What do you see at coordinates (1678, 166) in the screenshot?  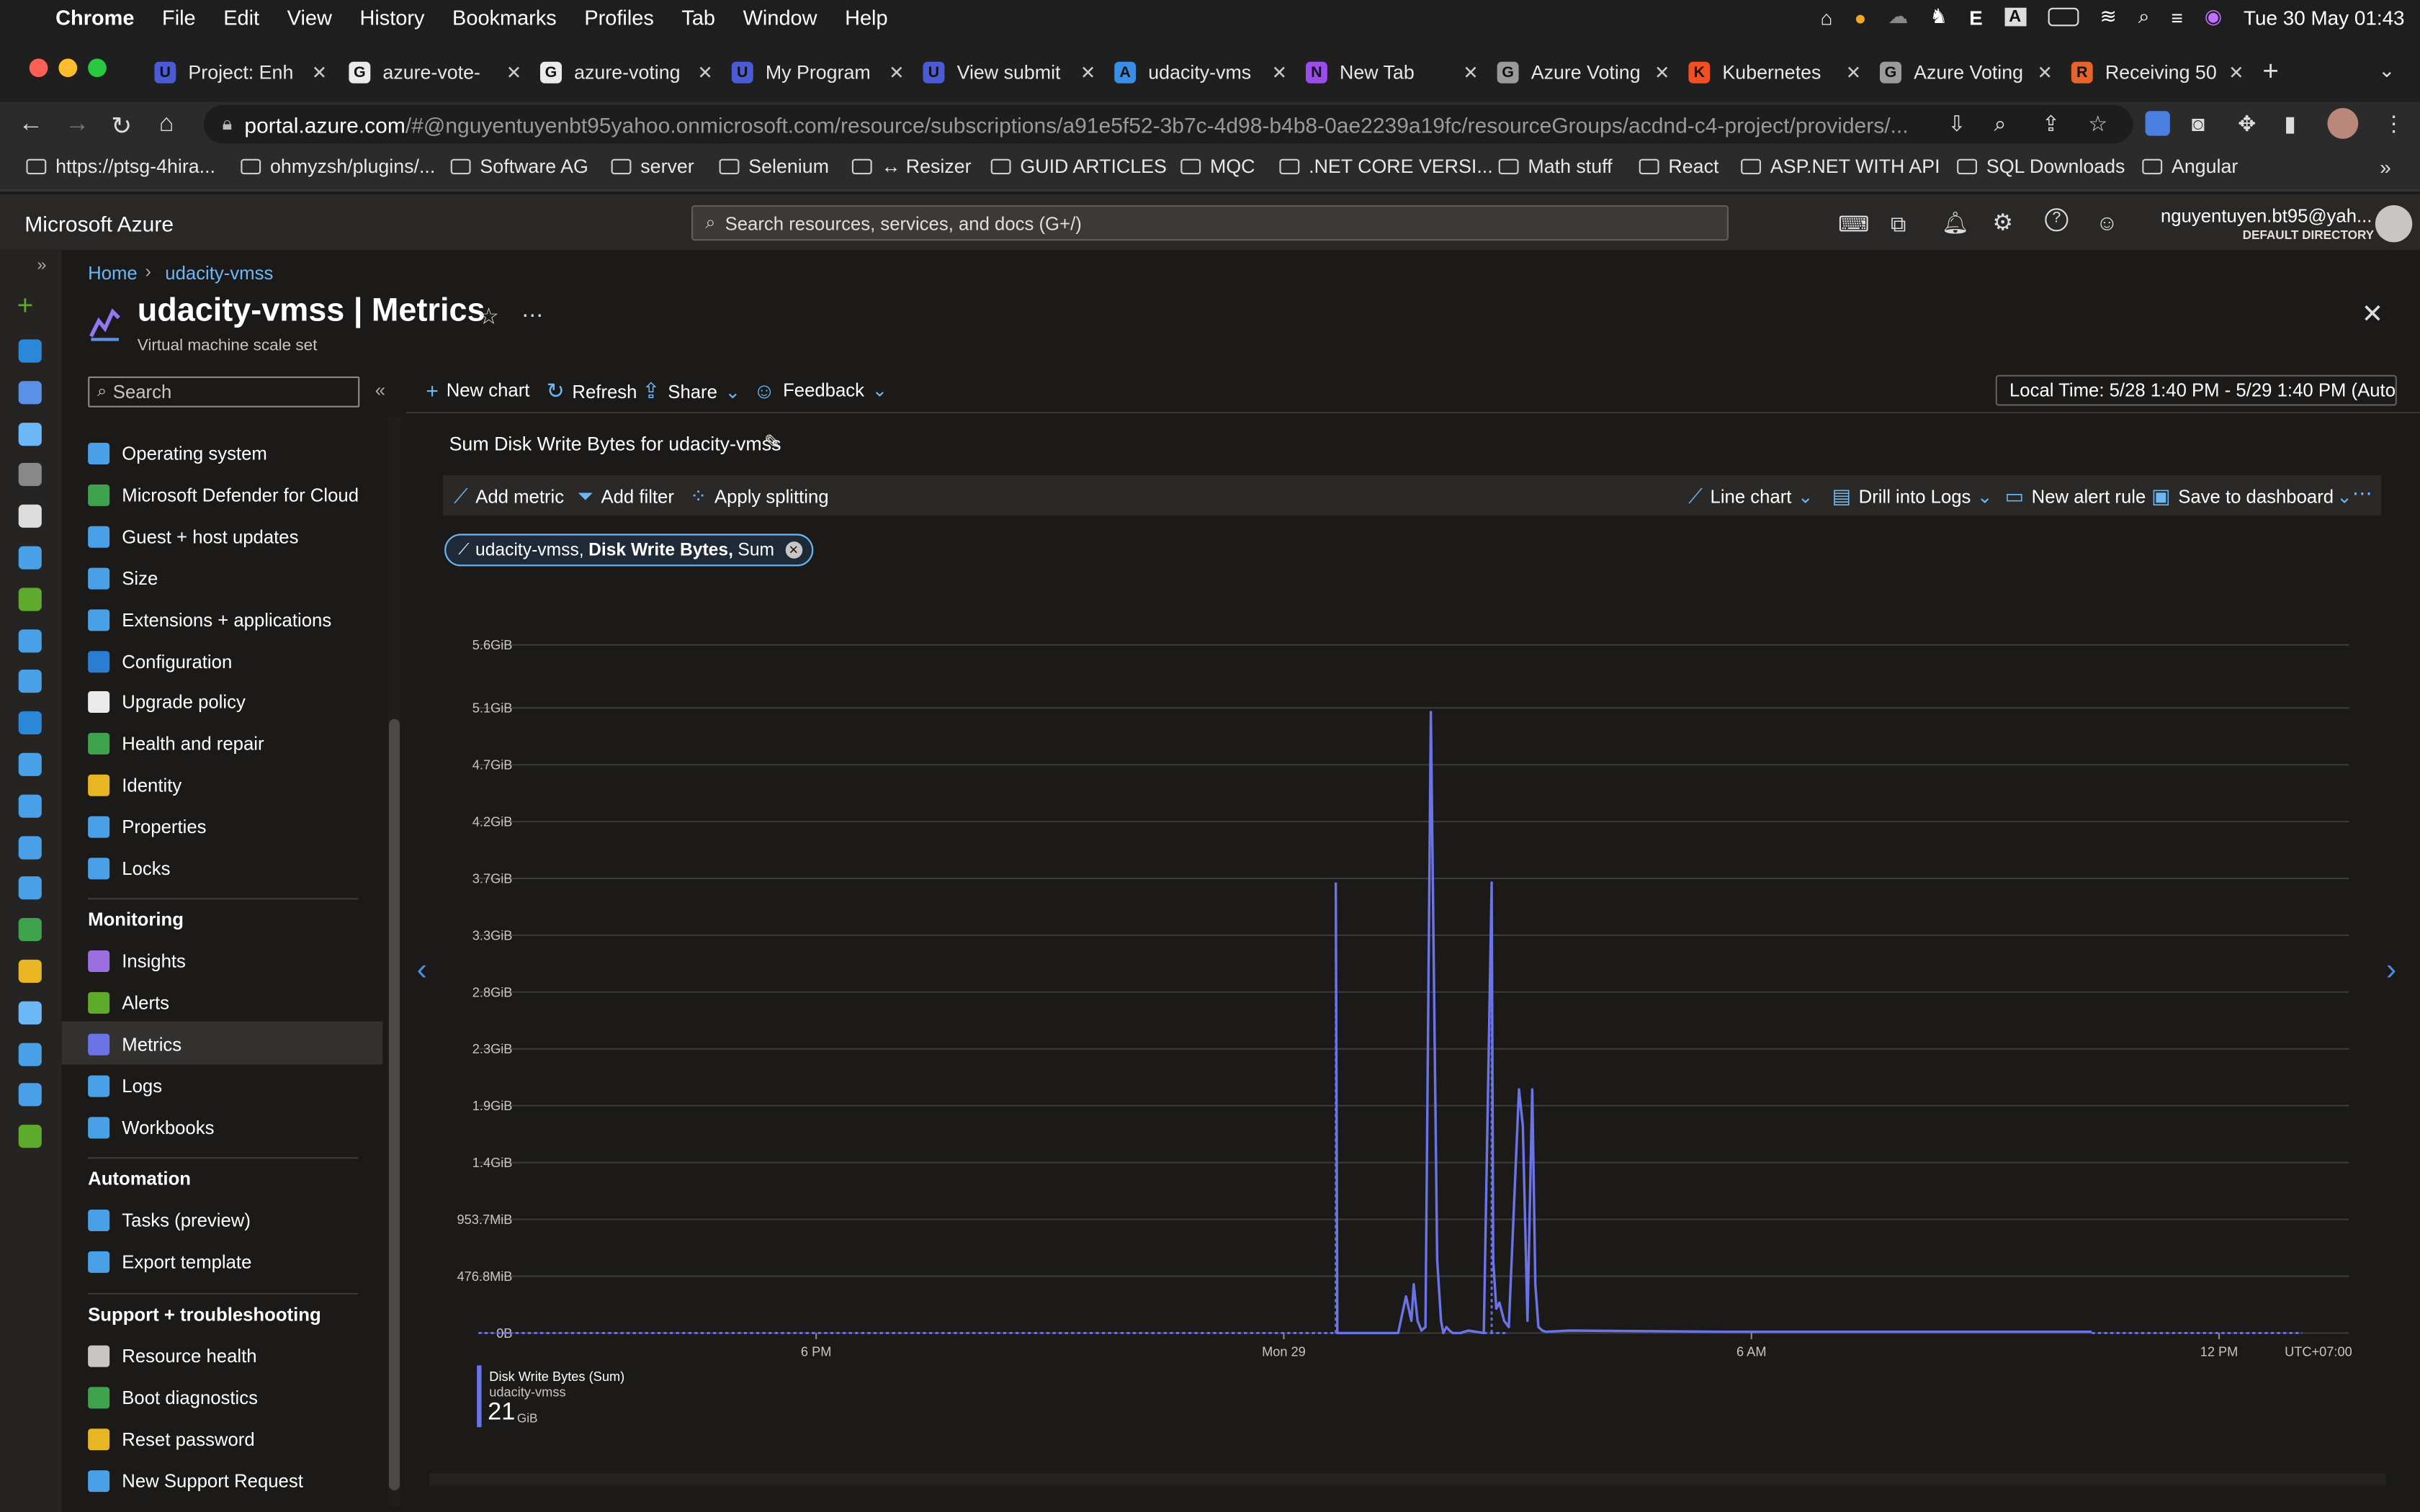 I see `bookmark-item: React` at bounding box center [1678, 166].